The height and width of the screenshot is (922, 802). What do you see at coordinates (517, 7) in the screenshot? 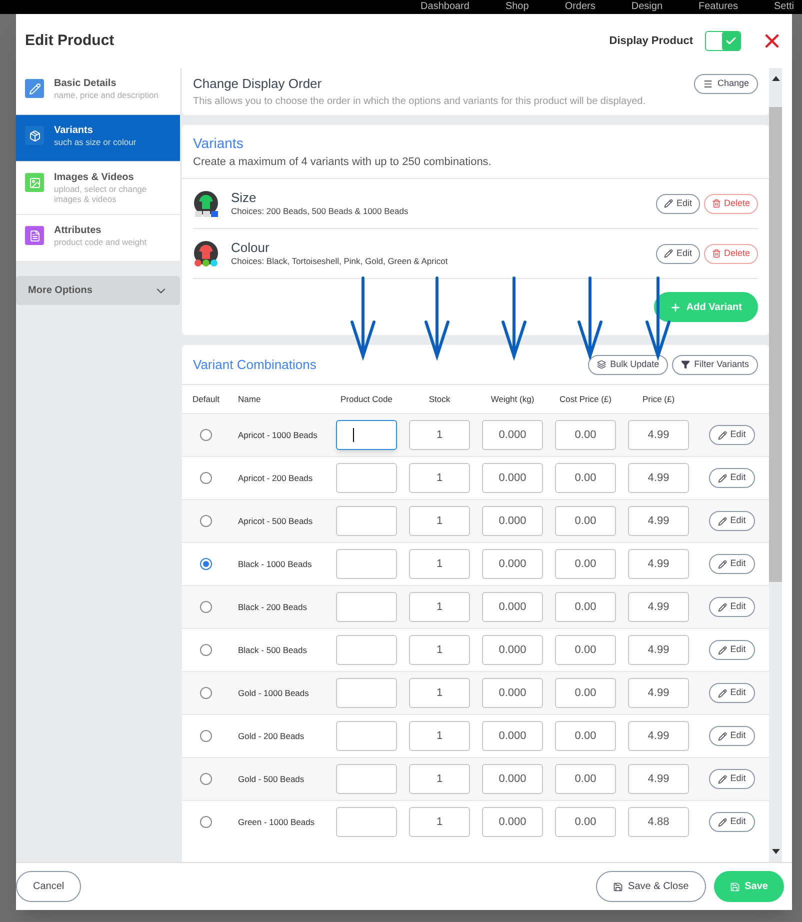
I see `nav-item: Shop` at bounding box center [517, 7].